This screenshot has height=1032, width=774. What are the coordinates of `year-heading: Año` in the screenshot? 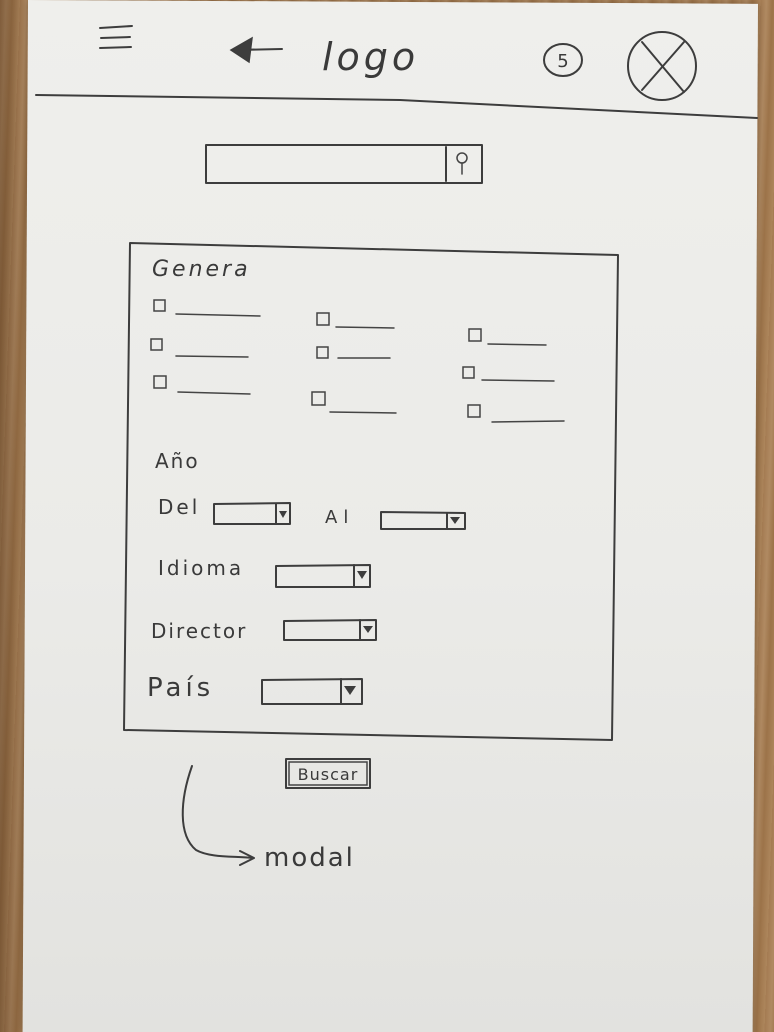 It's located at (177, 461).